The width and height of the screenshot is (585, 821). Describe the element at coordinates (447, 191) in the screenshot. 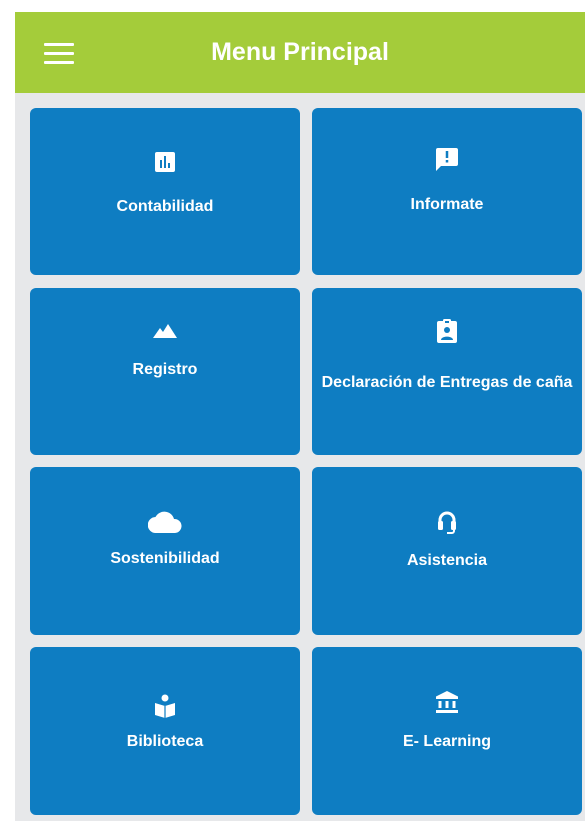

I see `menu-tile-informate: Informate` at that location.